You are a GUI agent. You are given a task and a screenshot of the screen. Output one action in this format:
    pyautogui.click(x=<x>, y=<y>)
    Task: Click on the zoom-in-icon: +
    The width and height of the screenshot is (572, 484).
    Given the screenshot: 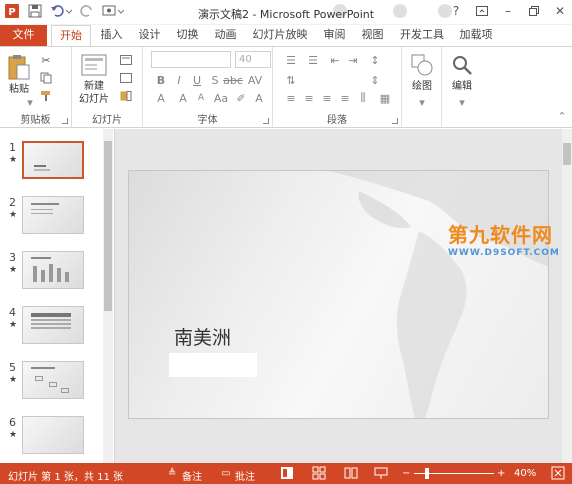 What is the action you would take?
    pyautogui.click(x=501, y=473)
    